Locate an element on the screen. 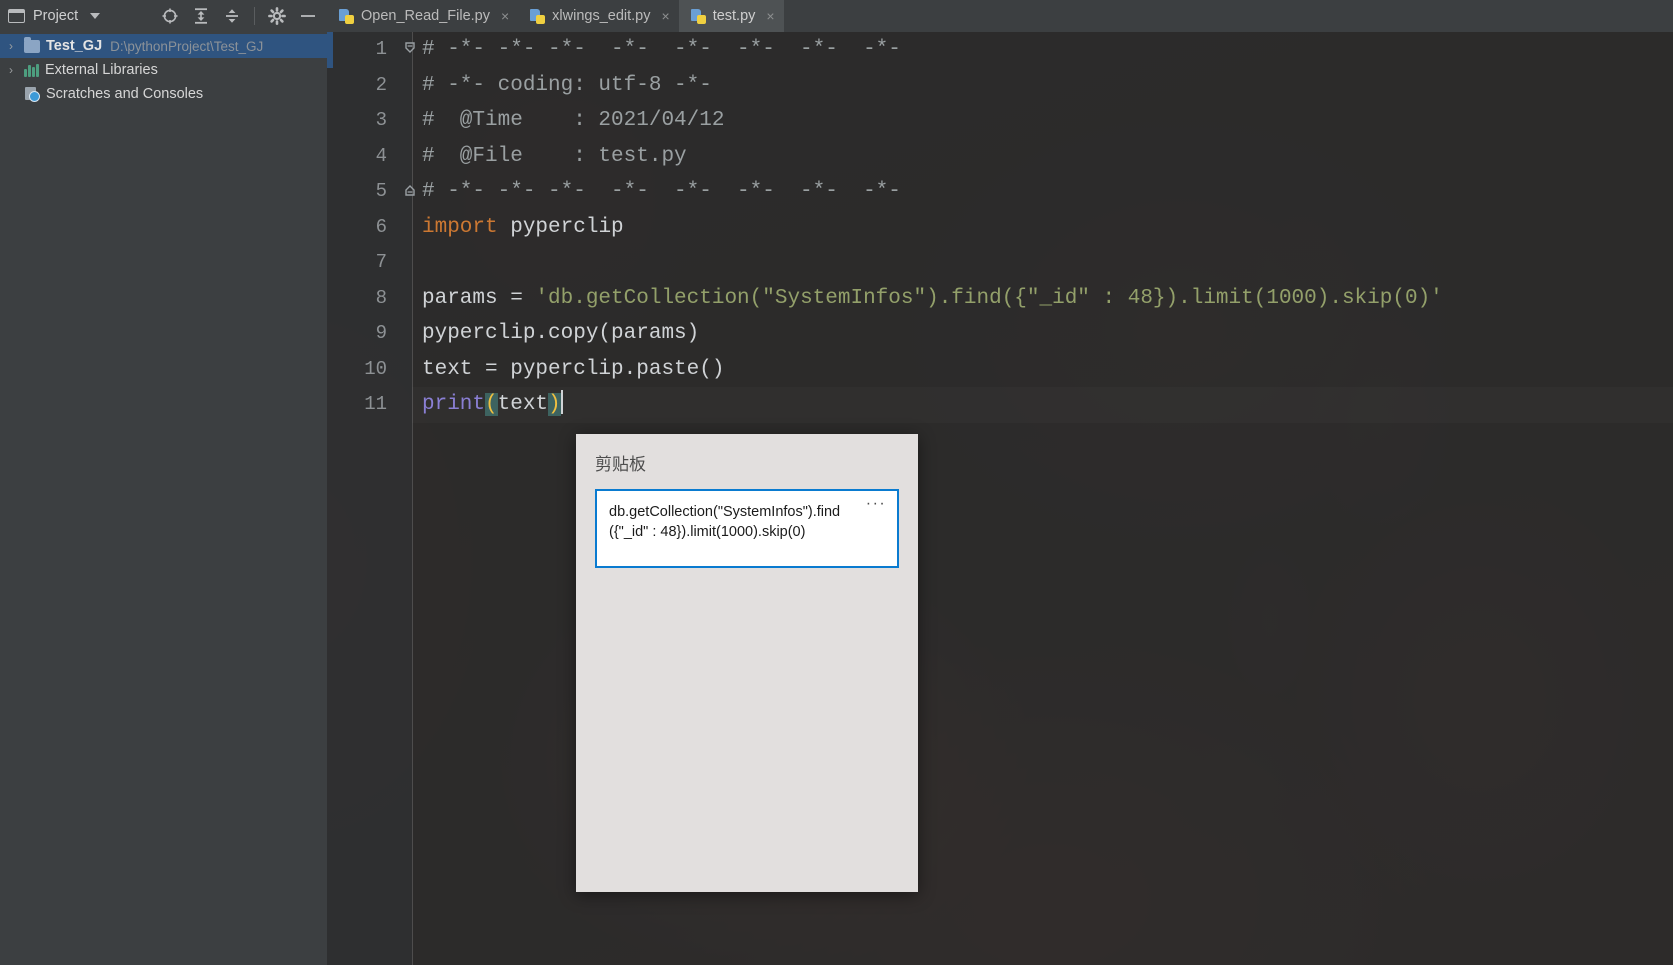 The height and width of the screenshot is (965, 1673). code-line: 11 print(text) is located at coordinates (1000, 405).